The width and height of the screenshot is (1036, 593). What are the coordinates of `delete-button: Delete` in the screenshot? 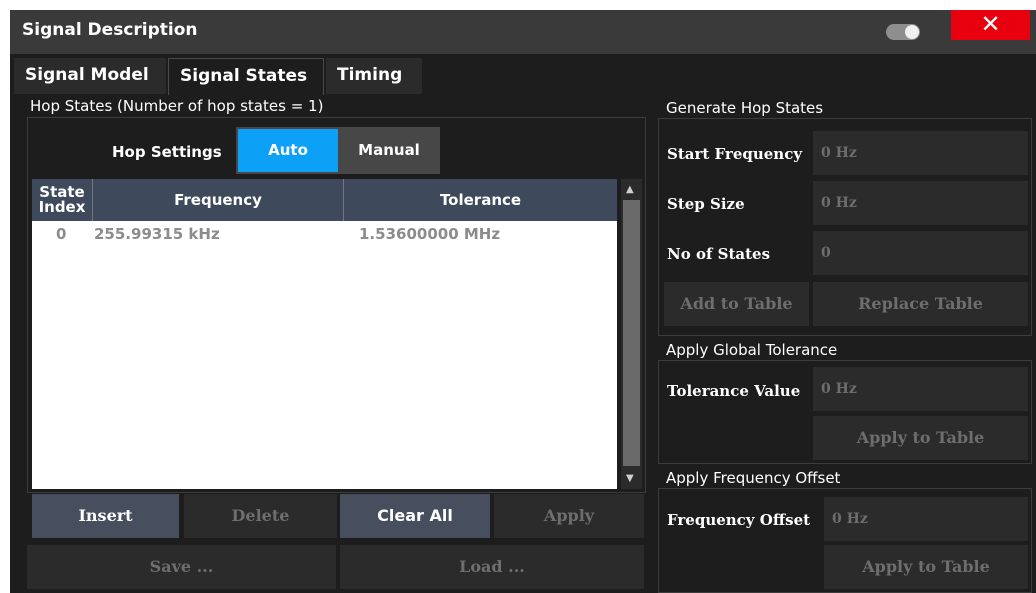 It's located at (260, 516).